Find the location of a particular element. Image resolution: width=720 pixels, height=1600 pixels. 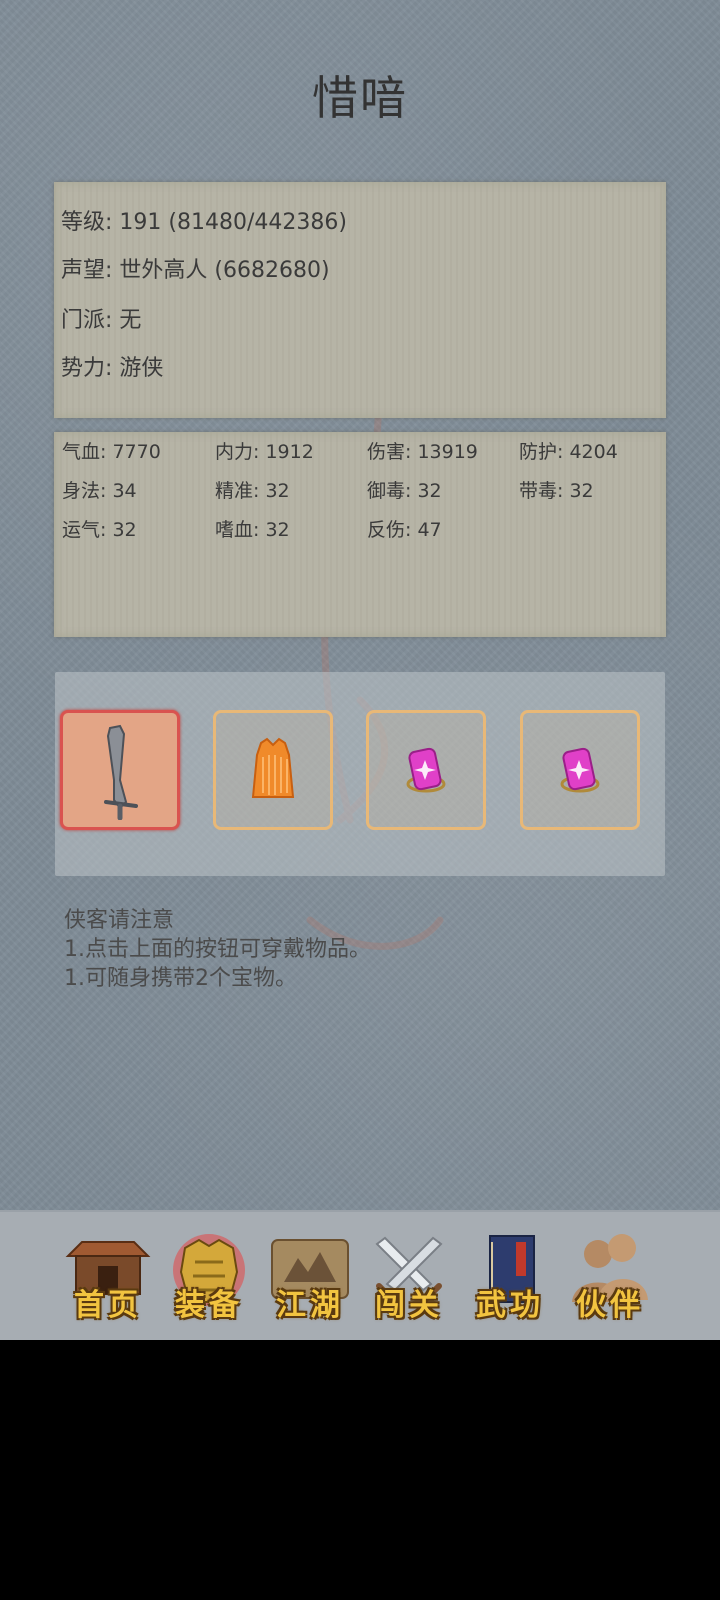

character-name: 惜喑 is located at coordinates (360, 98).